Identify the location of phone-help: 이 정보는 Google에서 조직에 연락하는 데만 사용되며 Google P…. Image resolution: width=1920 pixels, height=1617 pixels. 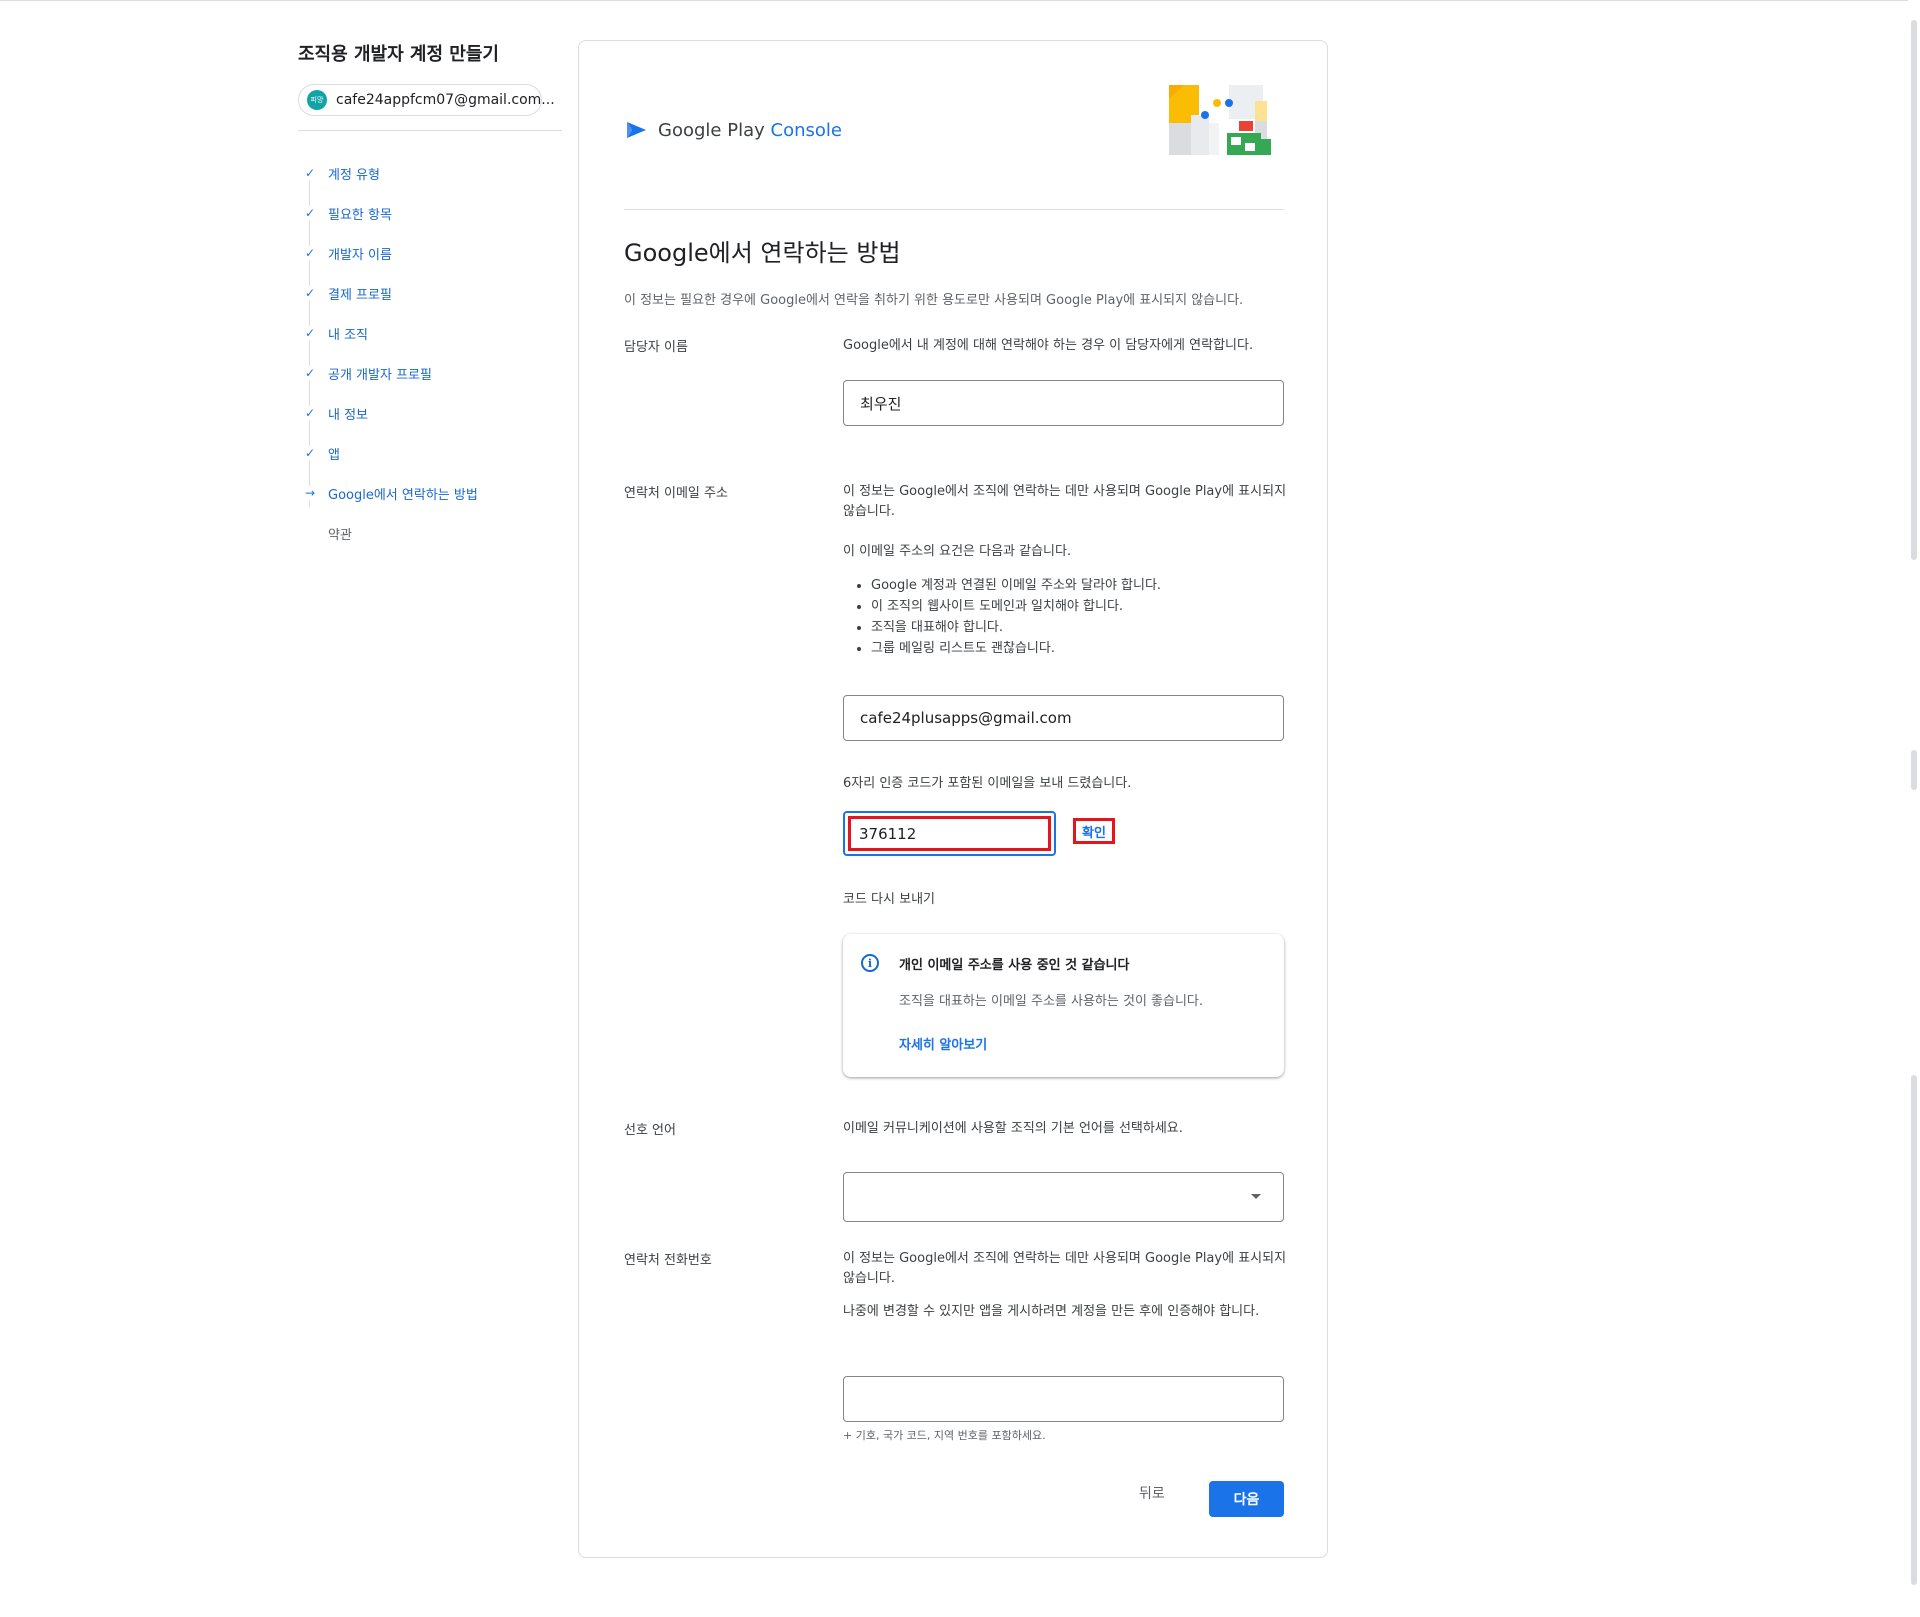
(1065, 1268).